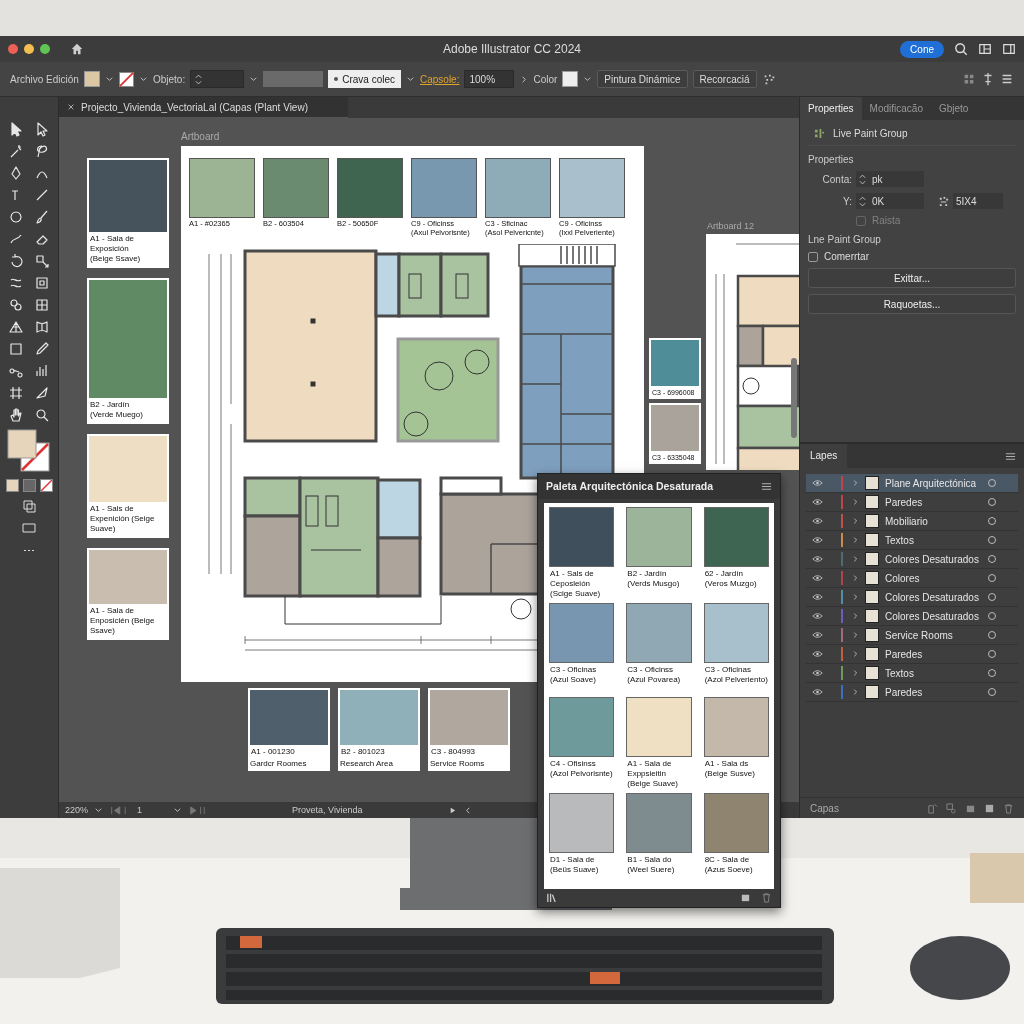 The width and height of the screenshot is (1024, 1024). Describe the element at coordinates (42, 305) in the screenshot. I see `live-paint-icon` at that location.